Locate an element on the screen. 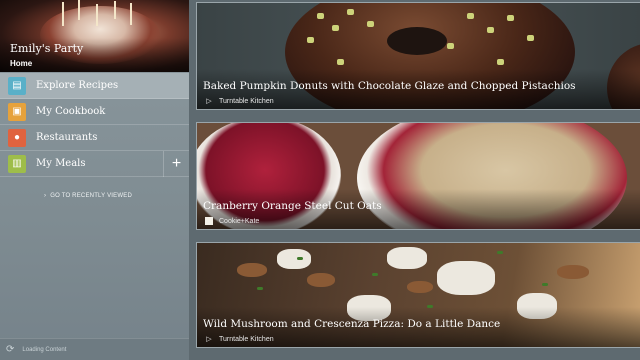  recipe-source: Cookie+Kate is located at coordinates (232, 221).